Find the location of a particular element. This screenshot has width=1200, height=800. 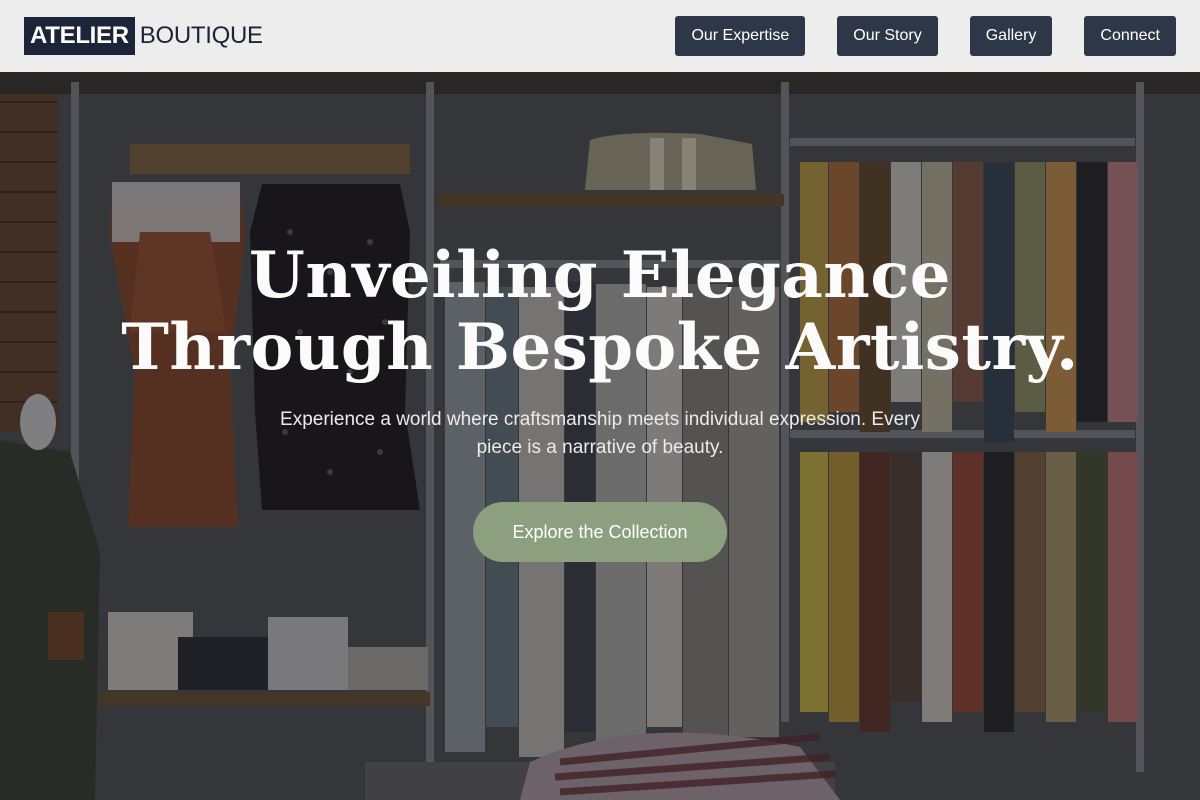

nav-item-our-story: Our Story is located at coordinates (887, 36).